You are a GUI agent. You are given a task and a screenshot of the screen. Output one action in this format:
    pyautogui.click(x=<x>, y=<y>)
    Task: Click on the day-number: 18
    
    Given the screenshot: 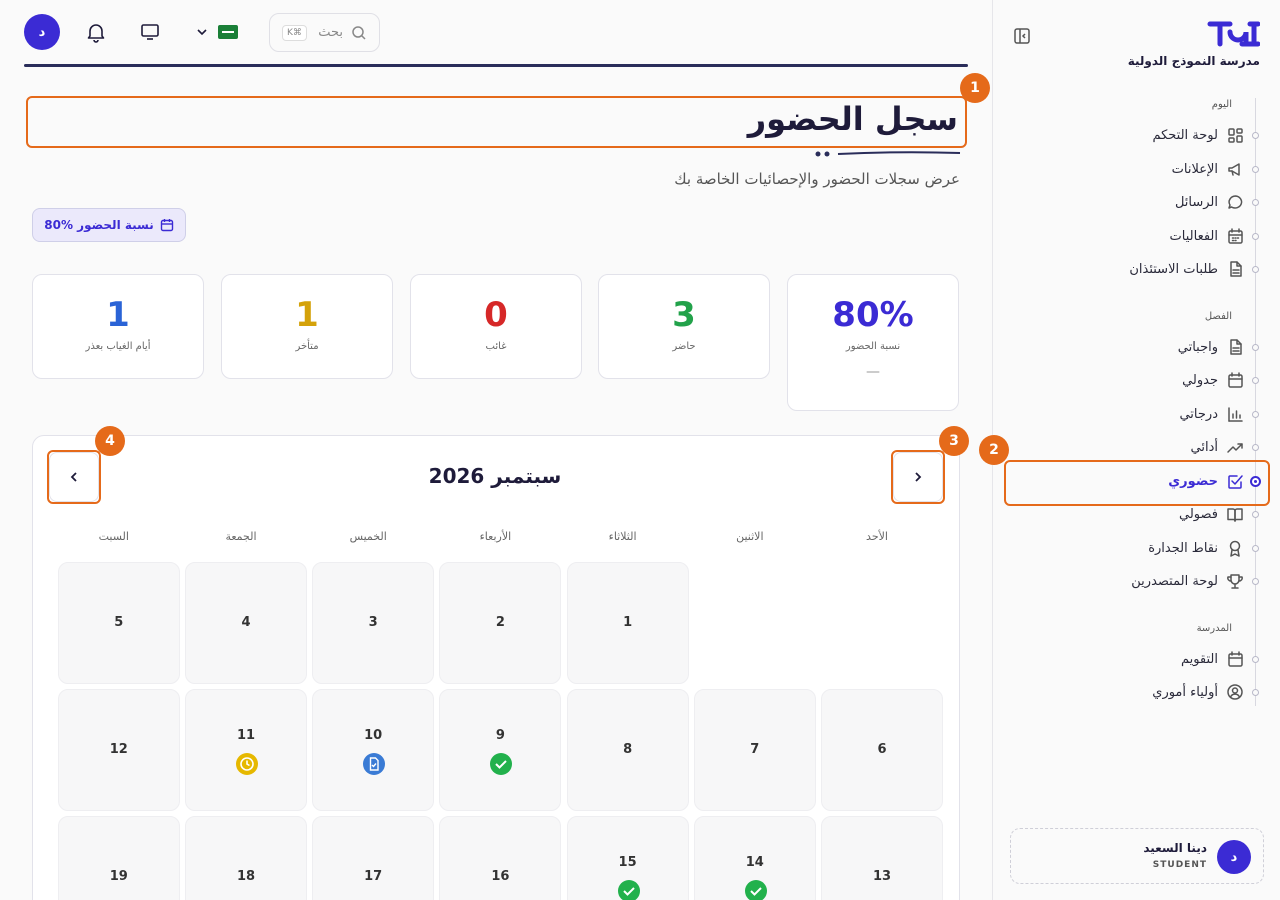 What is the action you would take?
    pyautogui.click(x=246, y=876)
    